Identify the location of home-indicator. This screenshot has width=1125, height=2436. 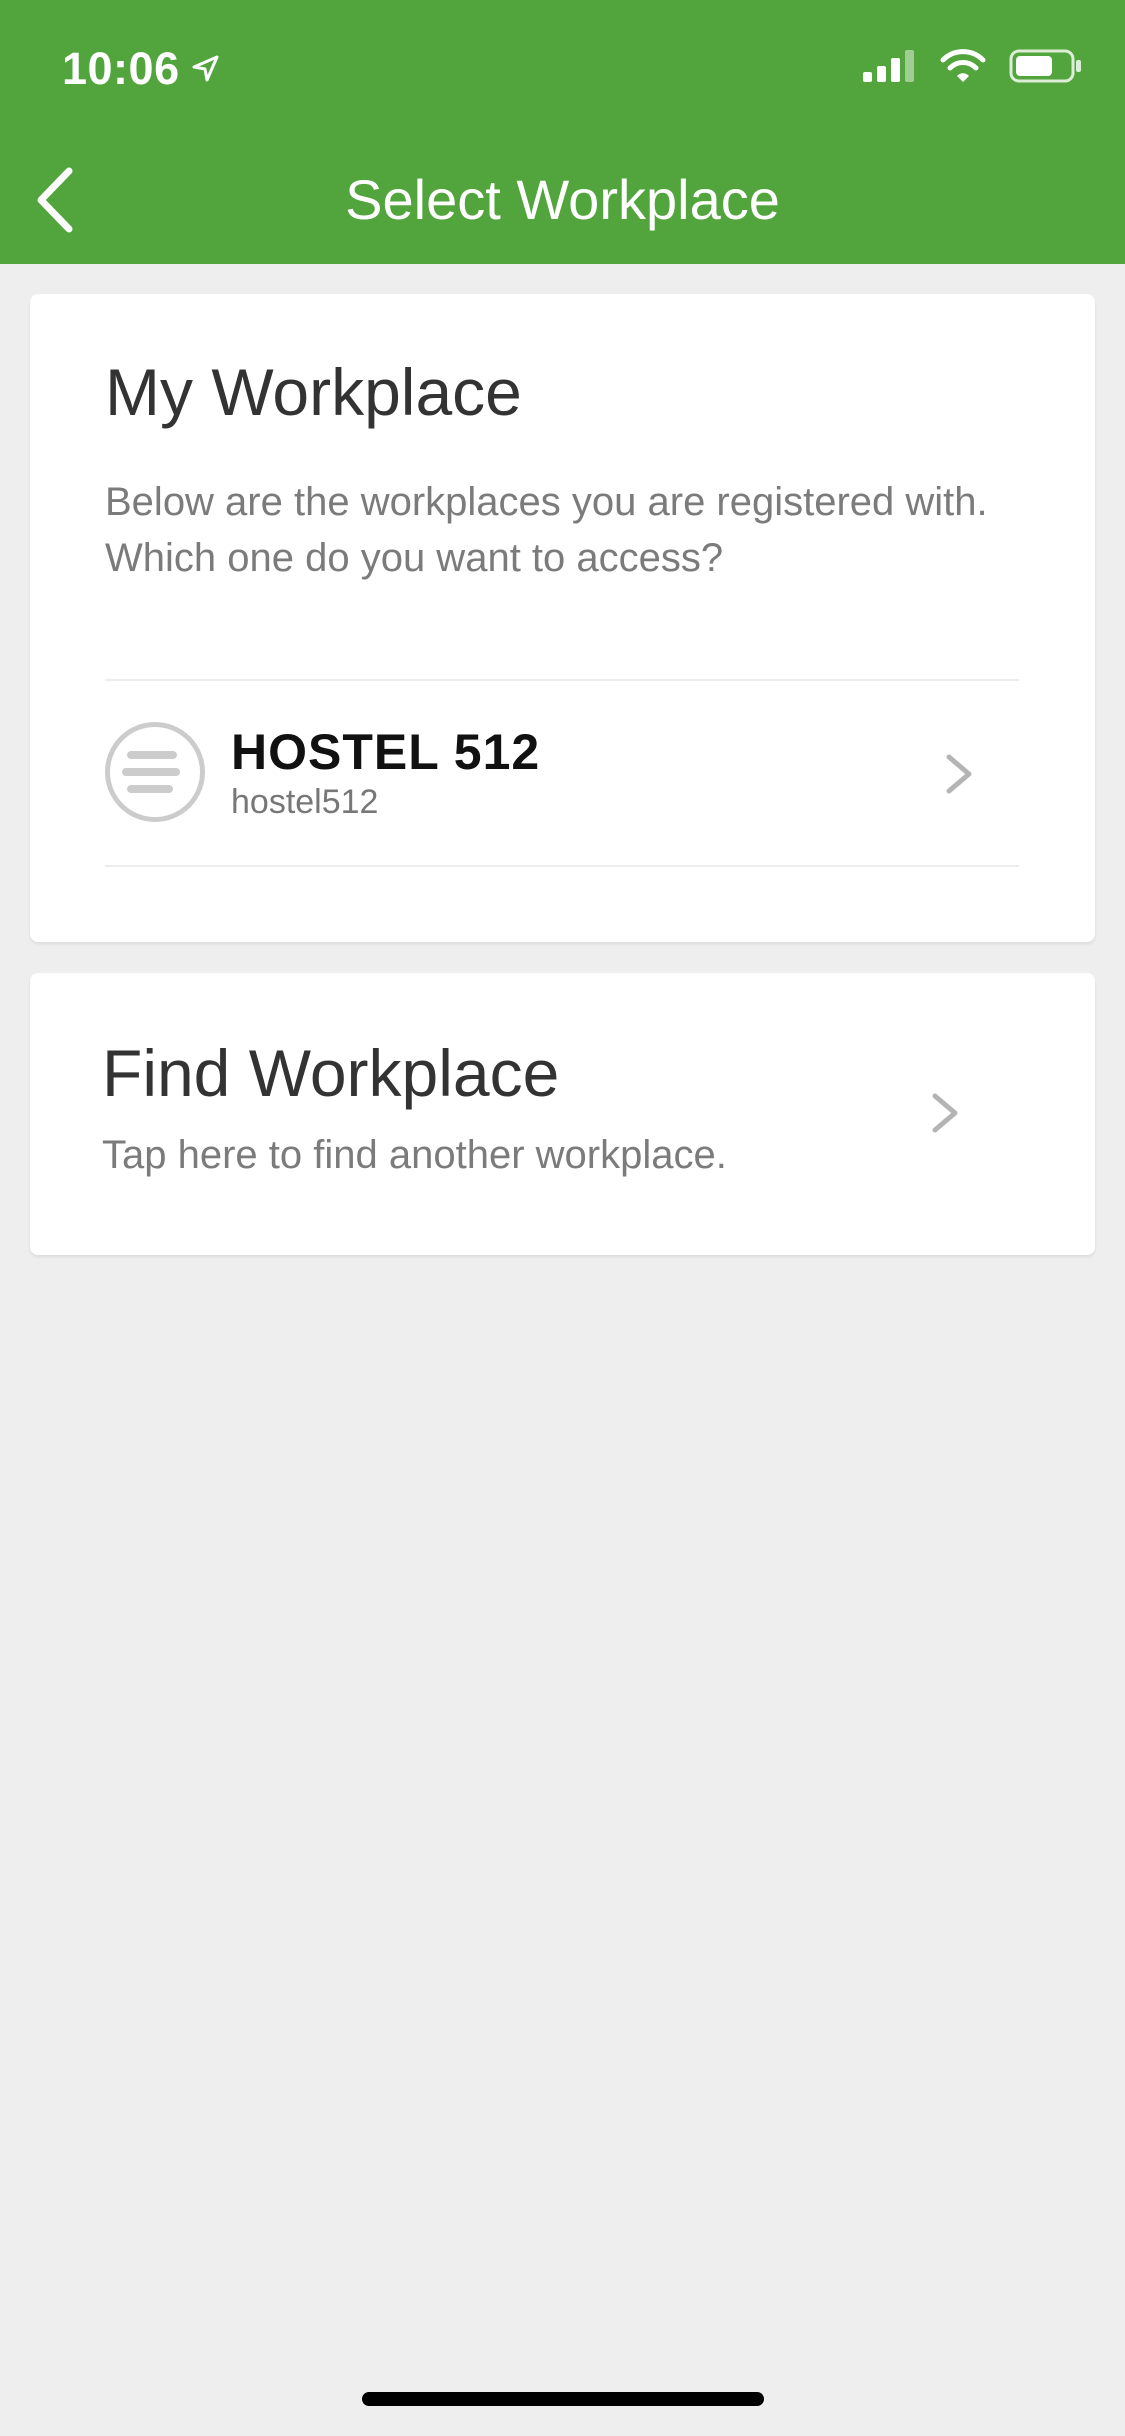
(563, 2399).